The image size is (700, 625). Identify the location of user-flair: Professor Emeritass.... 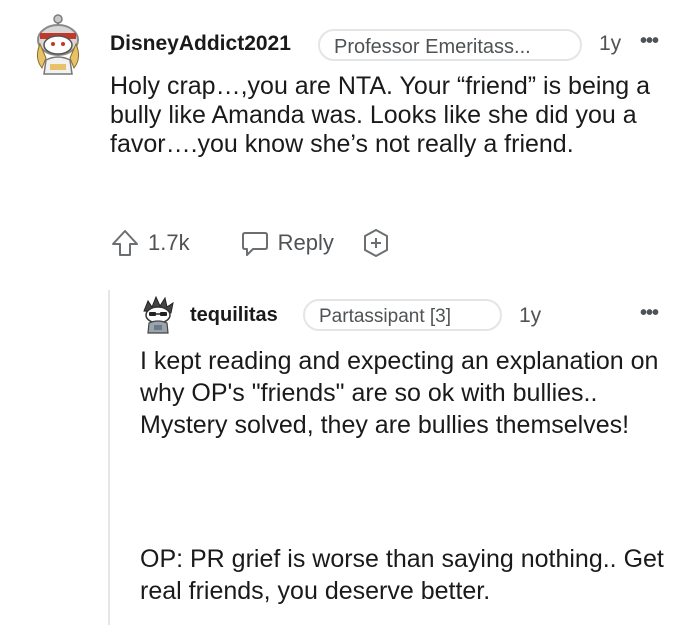
(450, 45).